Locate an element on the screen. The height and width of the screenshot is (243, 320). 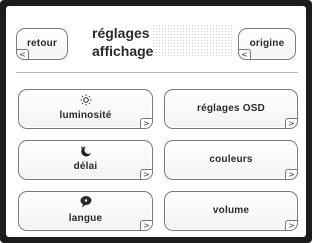
colors-button: couleurs > is located at coordinates (231, 160).